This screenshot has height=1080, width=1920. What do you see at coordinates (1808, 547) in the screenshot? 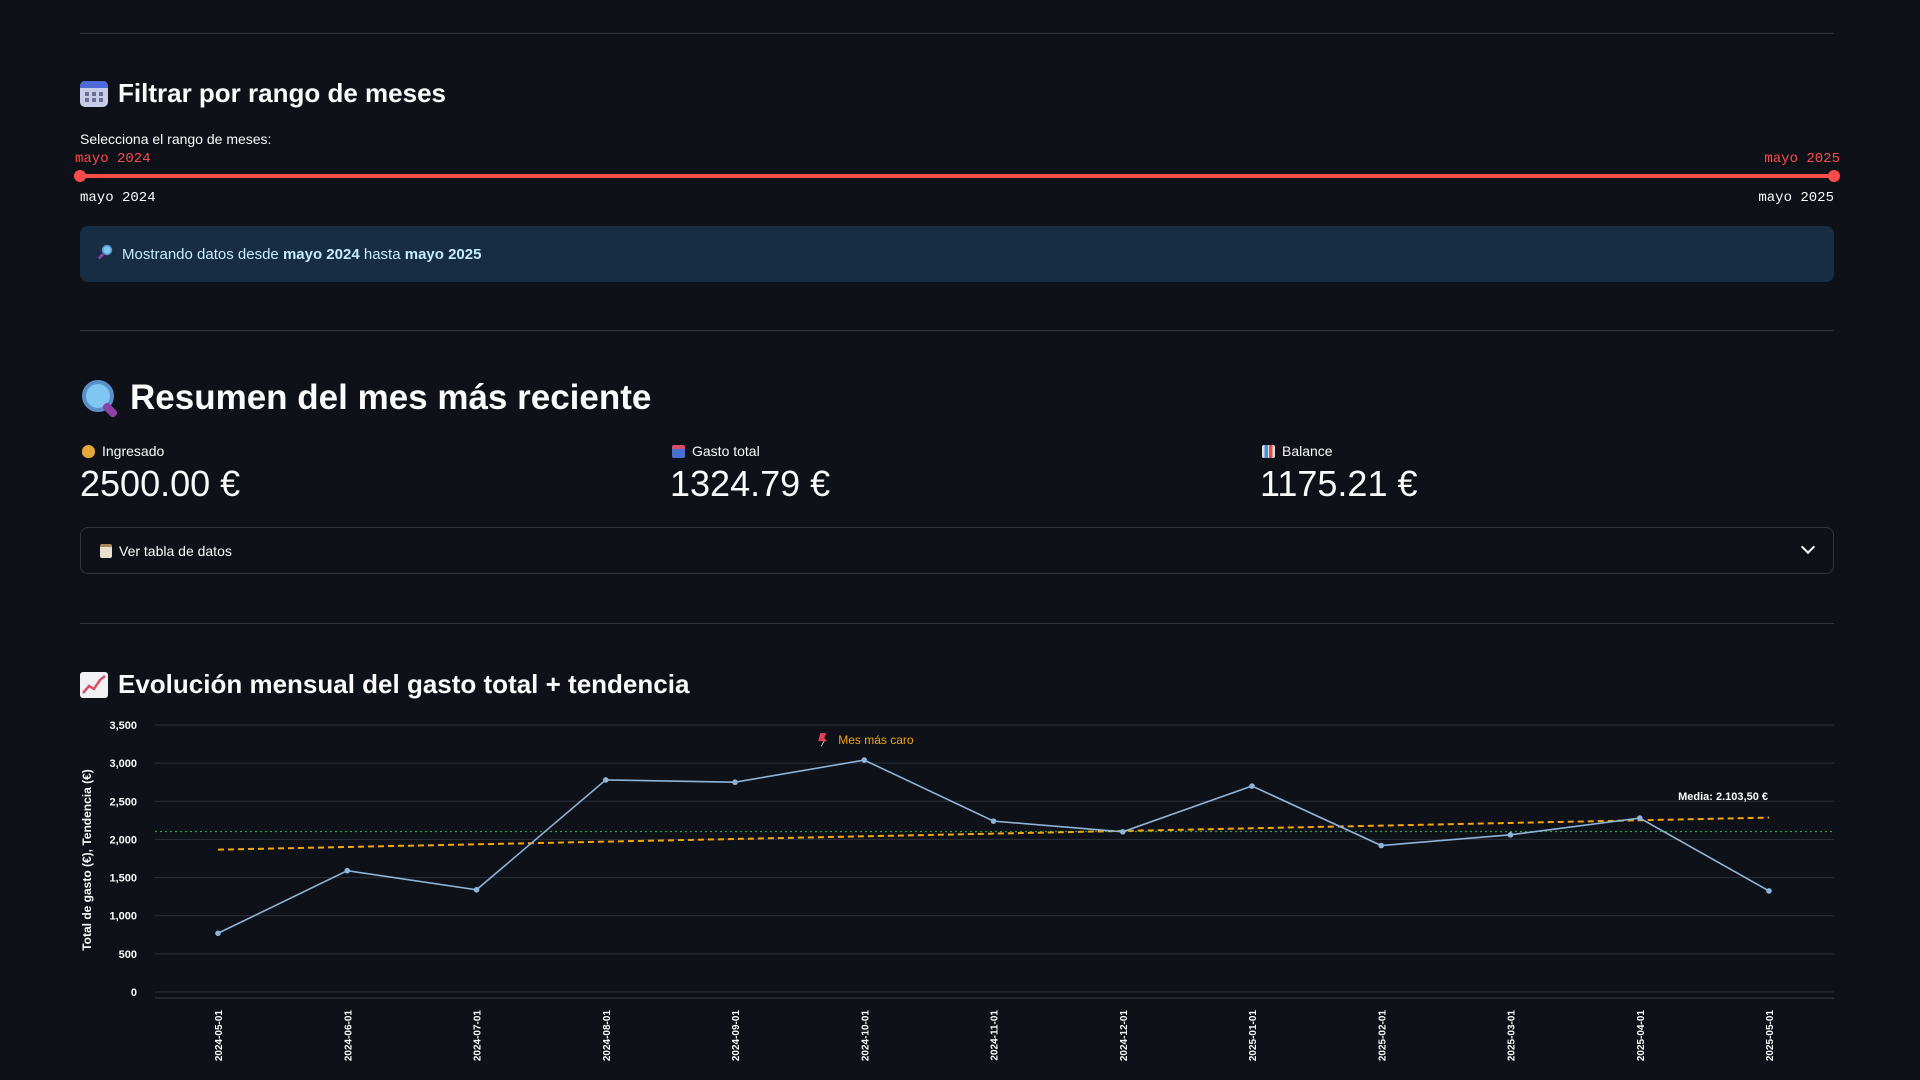
I see `chevron-down-icon` at bounding box center [1808, 547].